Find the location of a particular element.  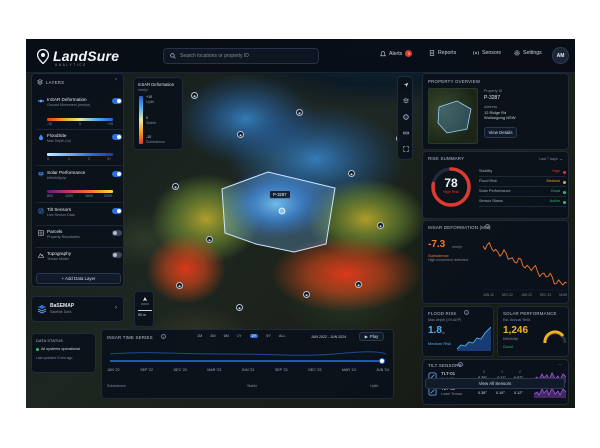

settings-button: Settings is located at coordinates (528, 53).